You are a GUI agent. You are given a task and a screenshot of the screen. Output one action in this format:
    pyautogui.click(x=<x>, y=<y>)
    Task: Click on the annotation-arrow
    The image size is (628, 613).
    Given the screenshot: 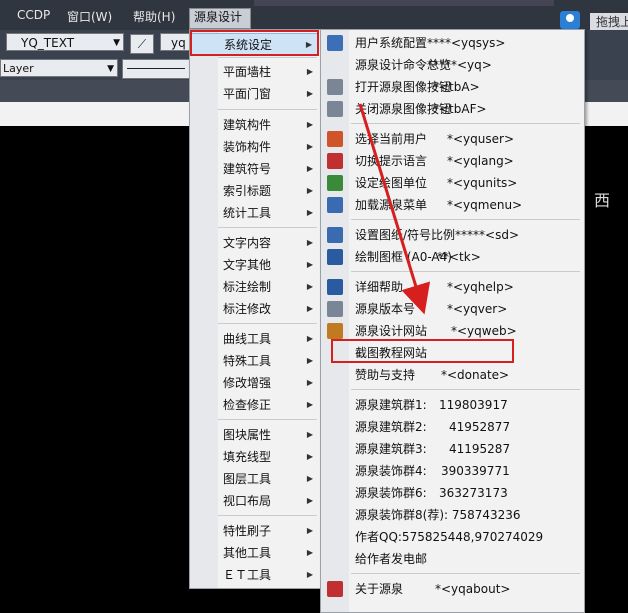 What is the action you would take?
    pyautogui.click(x=394, y=209)
    